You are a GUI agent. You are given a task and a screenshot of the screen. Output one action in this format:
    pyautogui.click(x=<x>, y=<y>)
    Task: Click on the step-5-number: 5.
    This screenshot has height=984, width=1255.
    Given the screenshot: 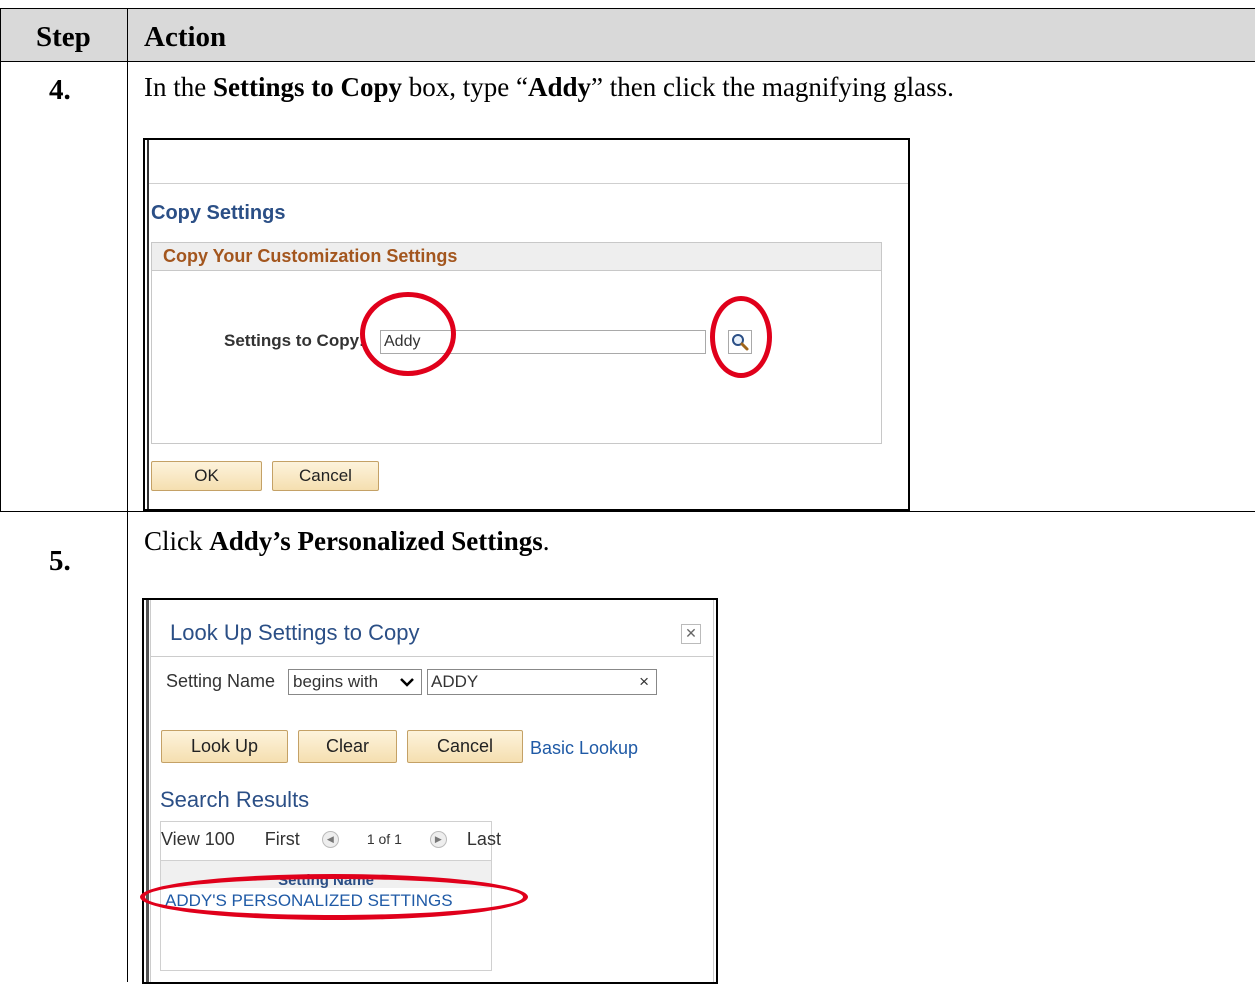 What is the action you would take?
    pyautogui.click(x=60, y=561)
    